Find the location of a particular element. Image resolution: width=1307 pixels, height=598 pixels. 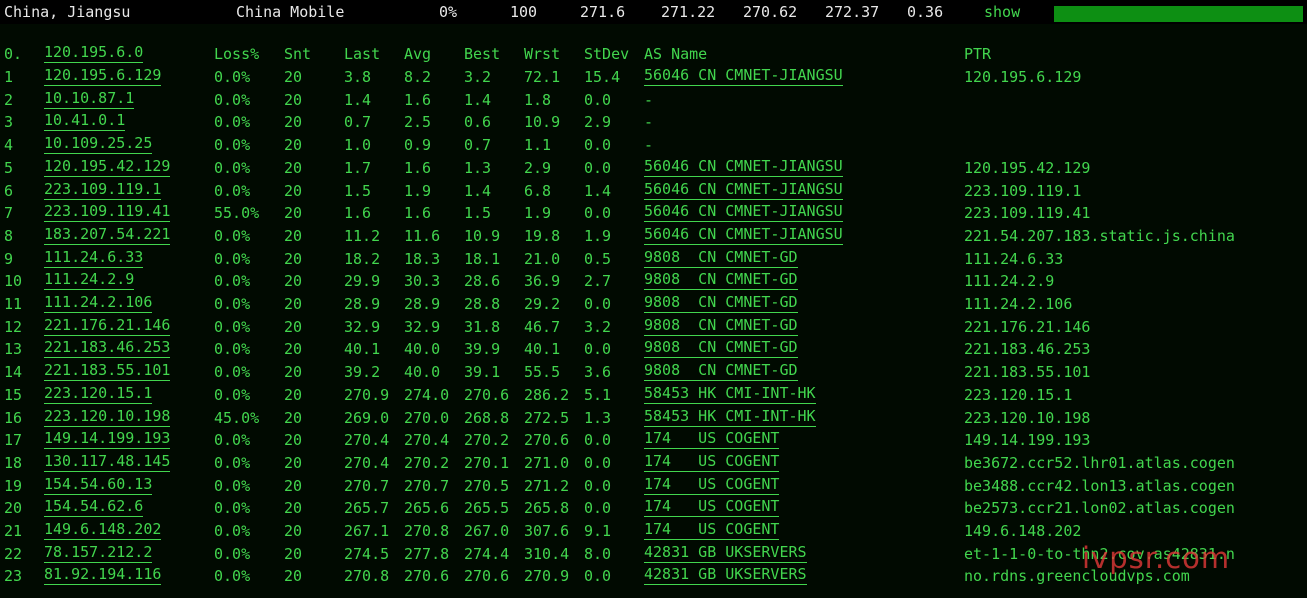

hop-number: 7 is located at coordinates (9, 213).